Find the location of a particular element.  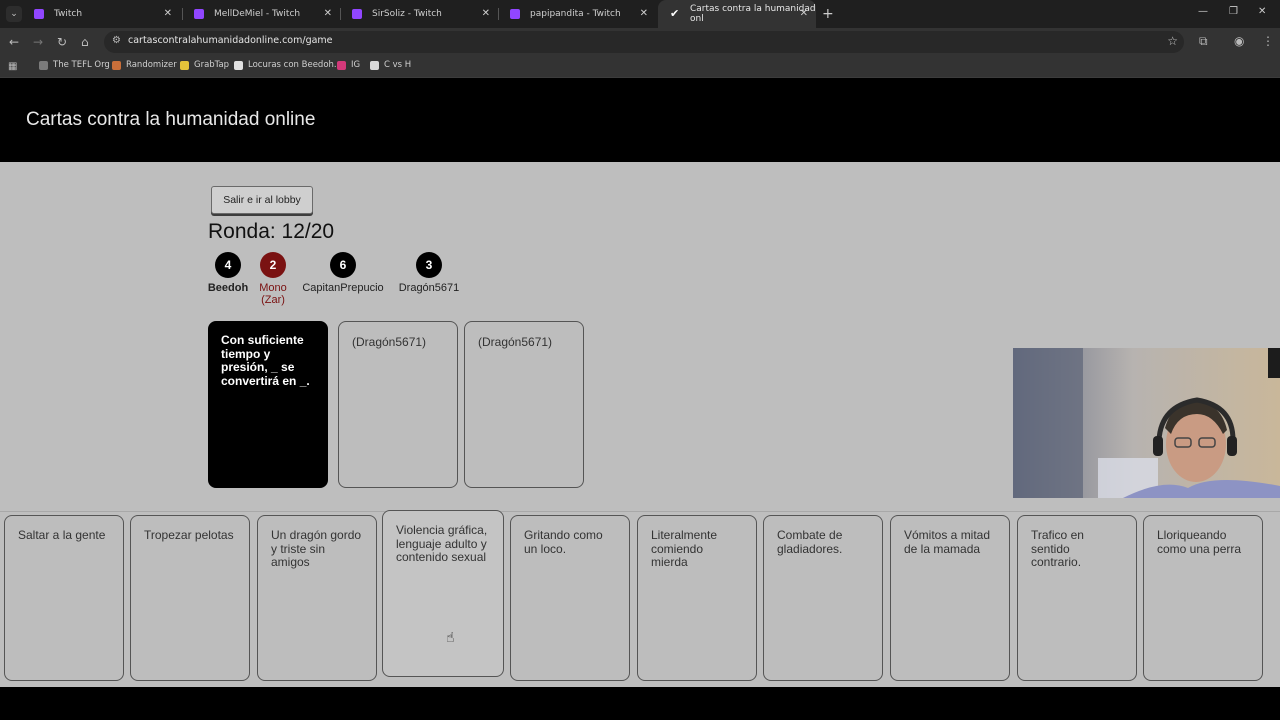

instagram-icon is located at coordinates (341, 65).